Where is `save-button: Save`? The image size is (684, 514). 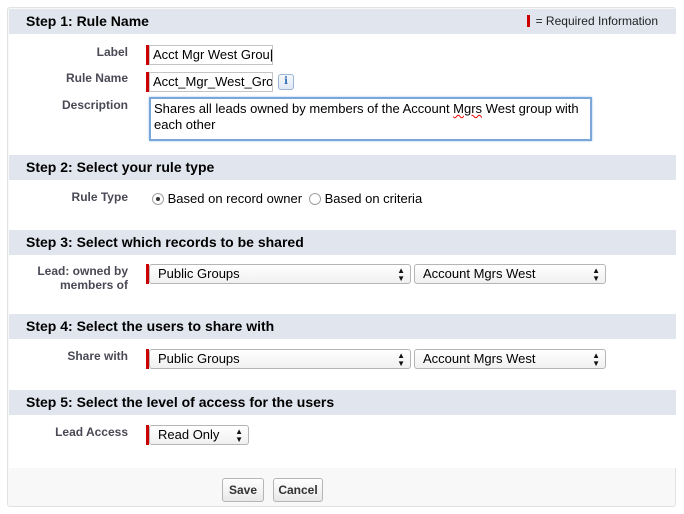 save-button: Save is located at coordinates (243, 490).